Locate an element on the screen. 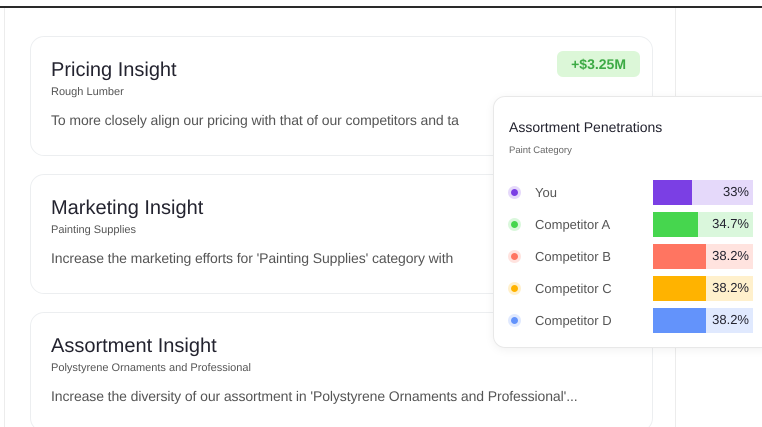 The height and width of the screenshot is (427, 762). card-subtitle: Painting Supplies is located at coordinates (93, 230).